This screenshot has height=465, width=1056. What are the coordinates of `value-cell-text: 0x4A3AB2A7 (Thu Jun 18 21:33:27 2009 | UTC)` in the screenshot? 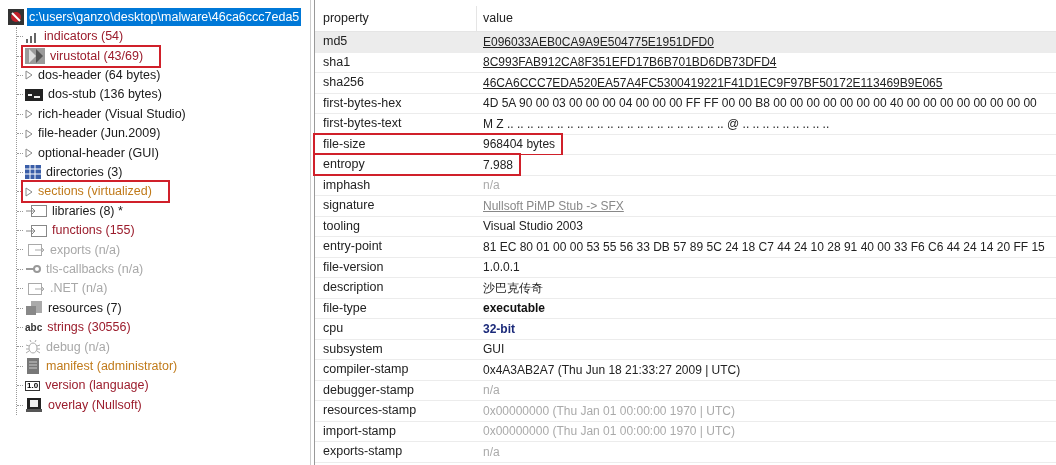 It's located at (611, 370).